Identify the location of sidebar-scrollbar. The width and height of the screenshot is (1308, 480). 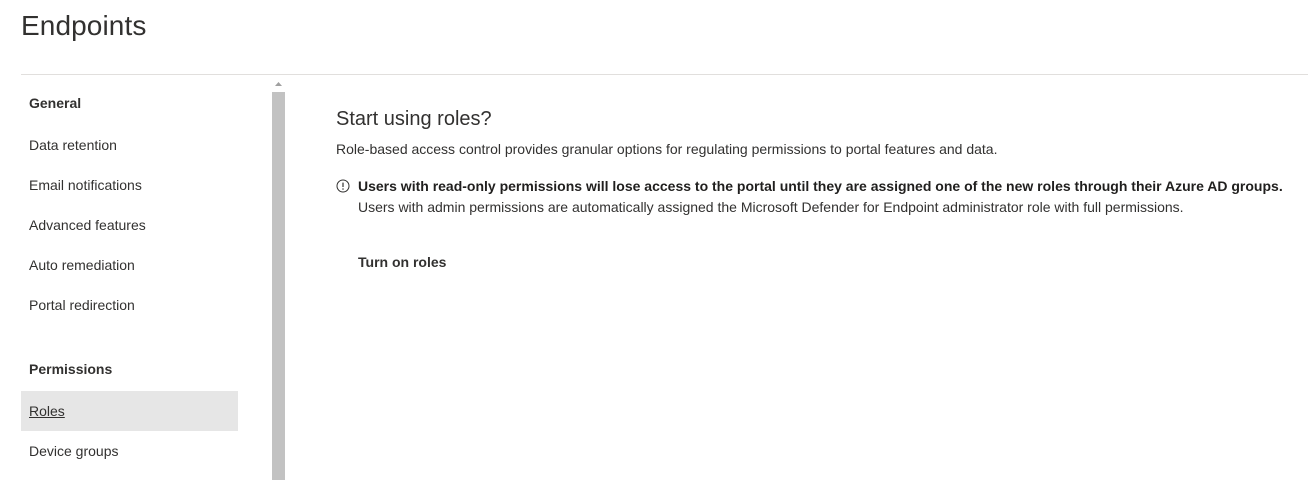
(278, 277).